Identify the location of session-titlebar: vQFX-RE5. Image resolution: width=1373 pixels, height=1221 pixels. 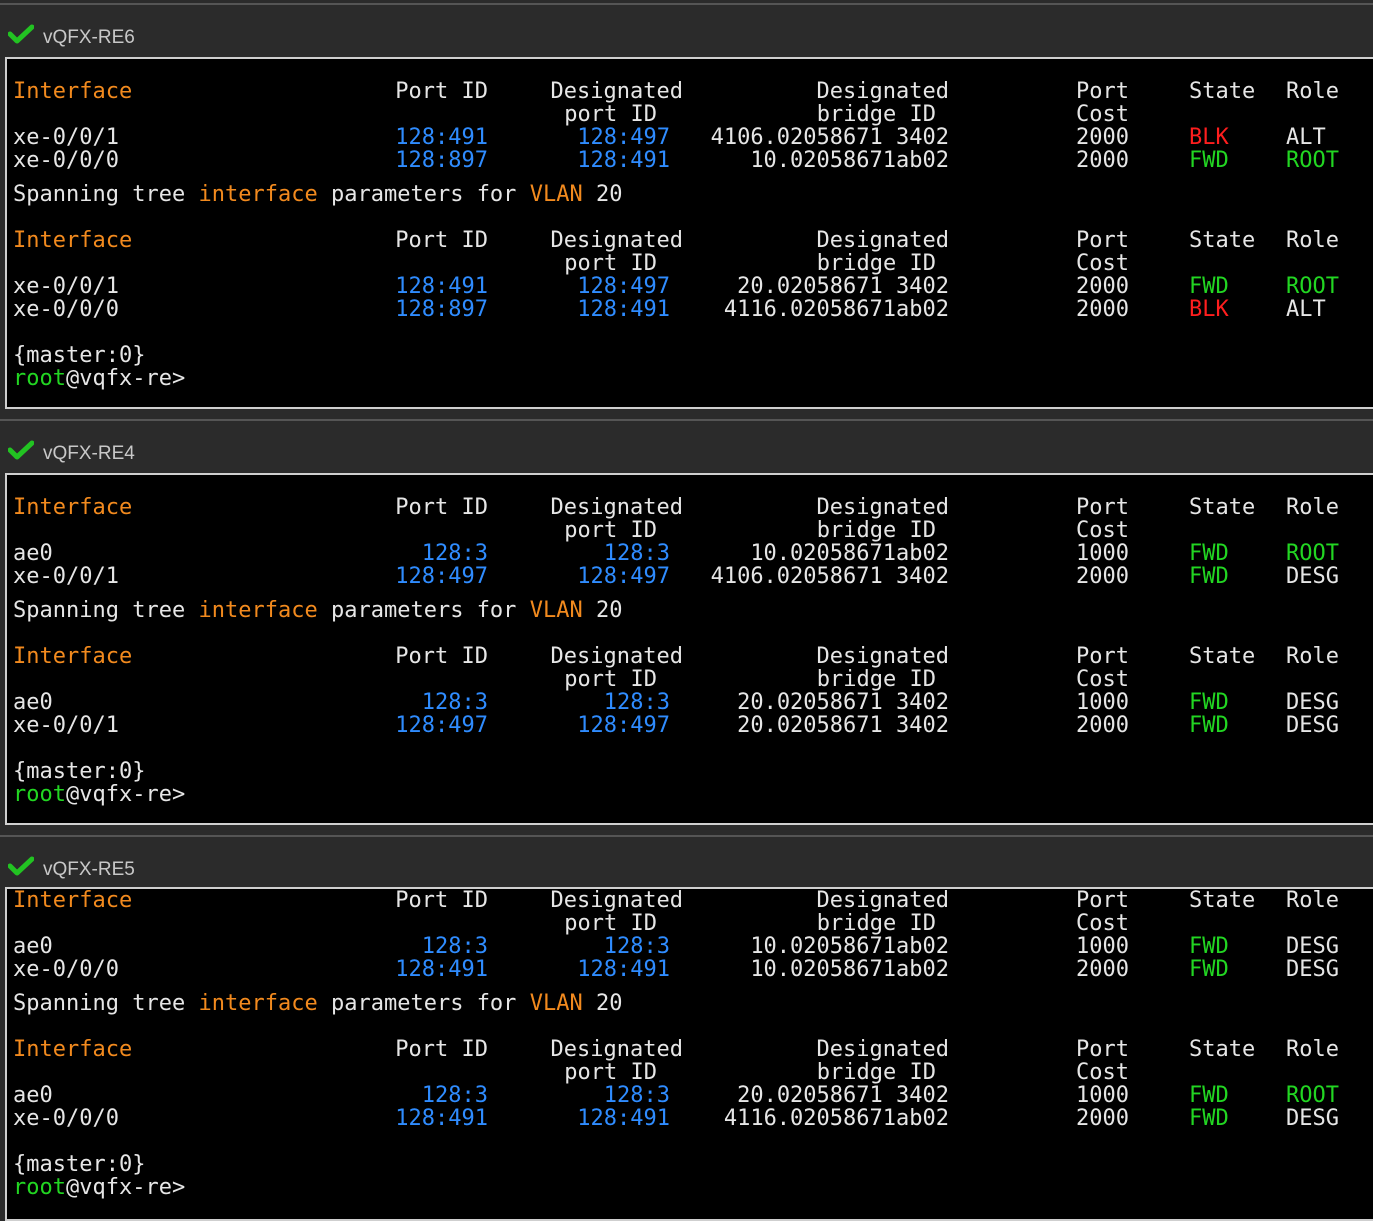
(686, 861).